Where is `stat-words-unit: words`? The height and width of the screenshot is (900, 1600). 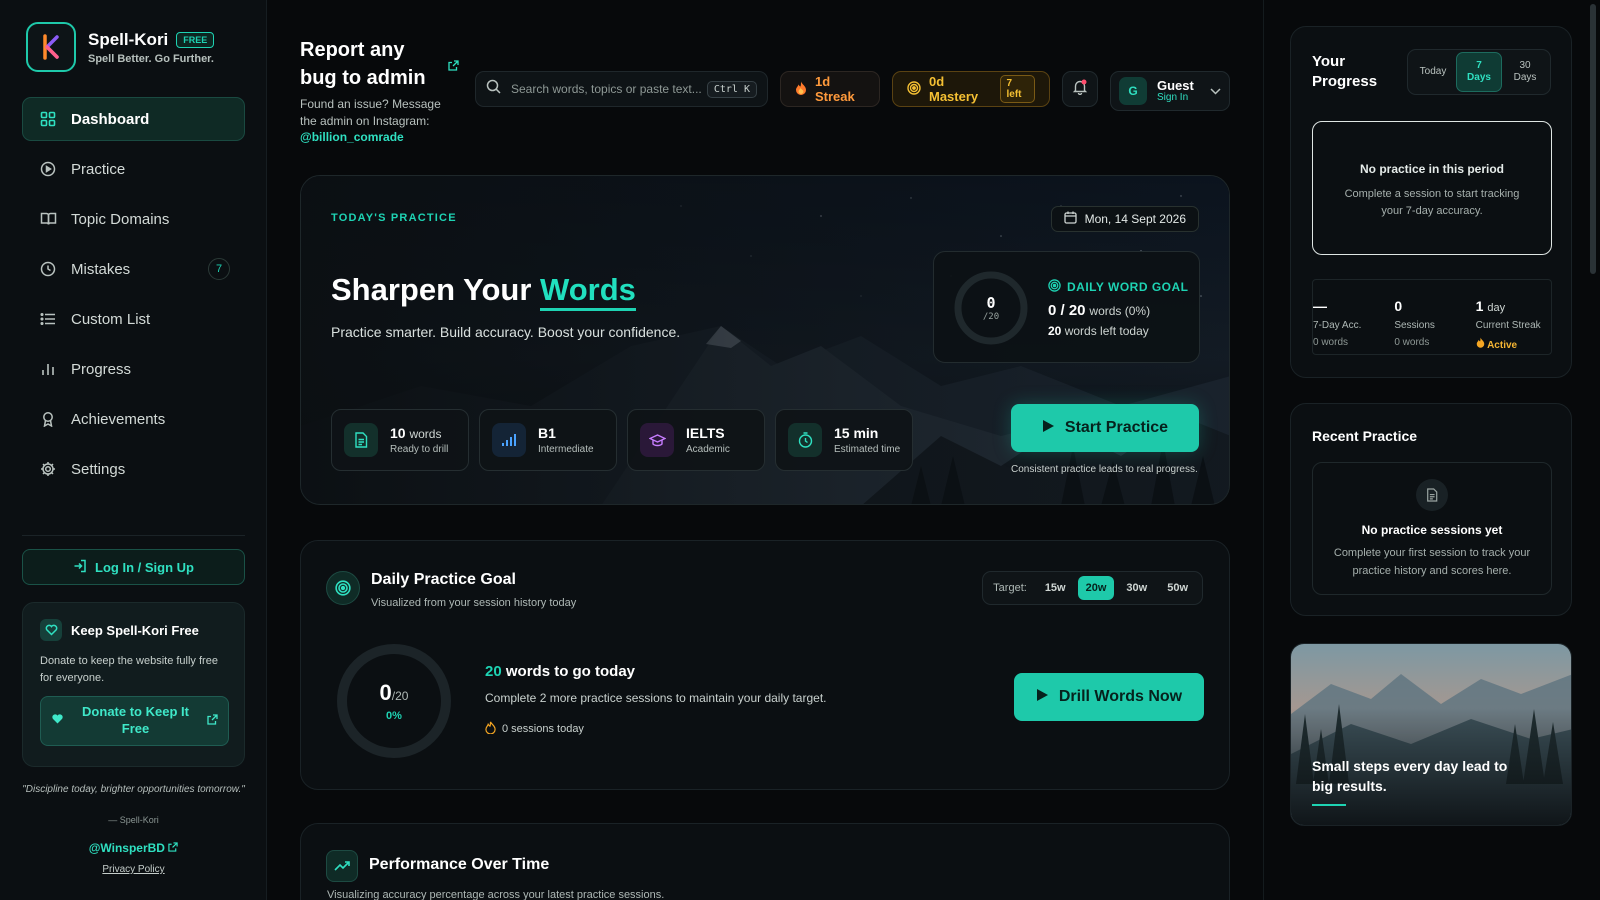 stat-words-unit: words is located at coordinates (425, 434).